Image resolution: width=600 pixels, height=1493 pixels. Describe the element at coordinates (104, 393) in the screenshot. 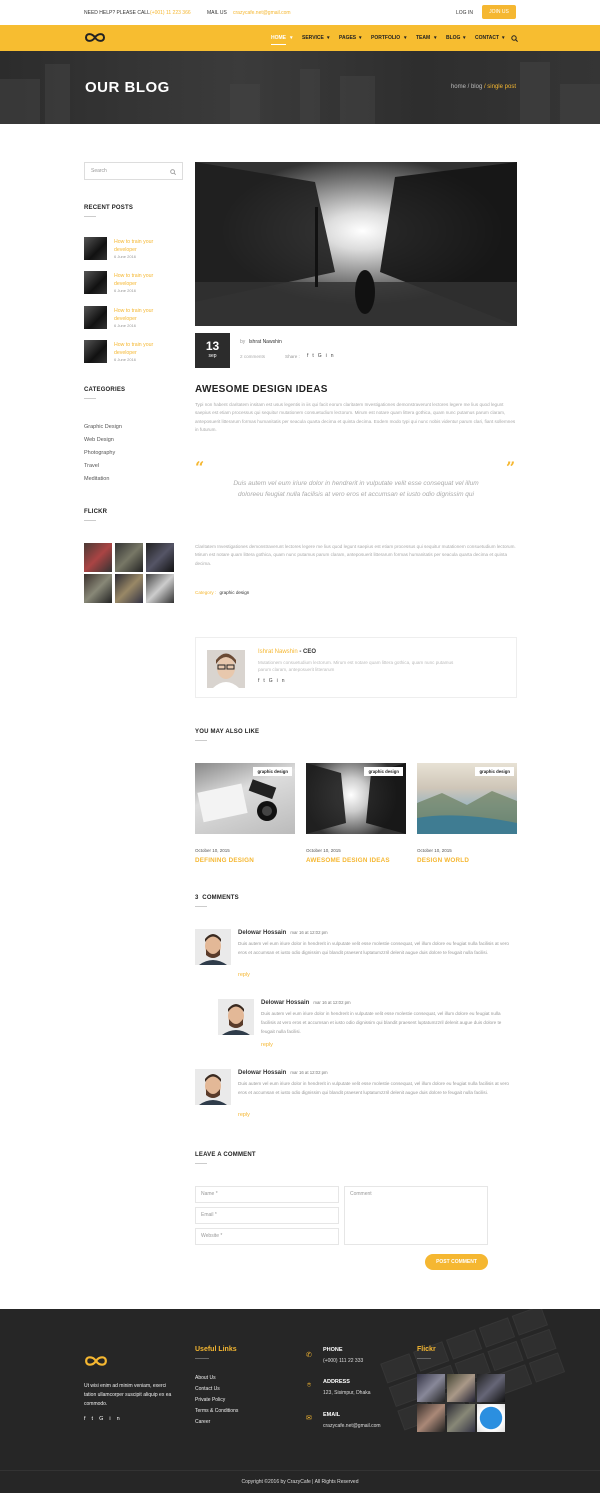

I see `categories-heading: CATEGORIES` at that location.